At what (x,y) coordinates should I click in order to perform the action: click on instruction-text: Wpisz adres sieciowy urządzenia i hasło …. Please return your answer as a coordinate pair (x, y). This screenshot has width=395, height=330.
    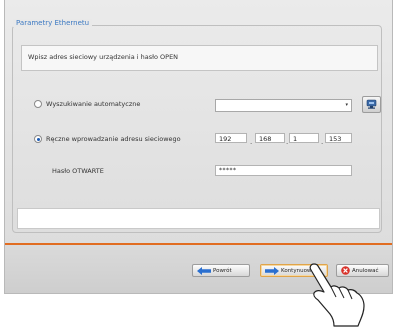
    Looking at the image, I should click on (103, 57).